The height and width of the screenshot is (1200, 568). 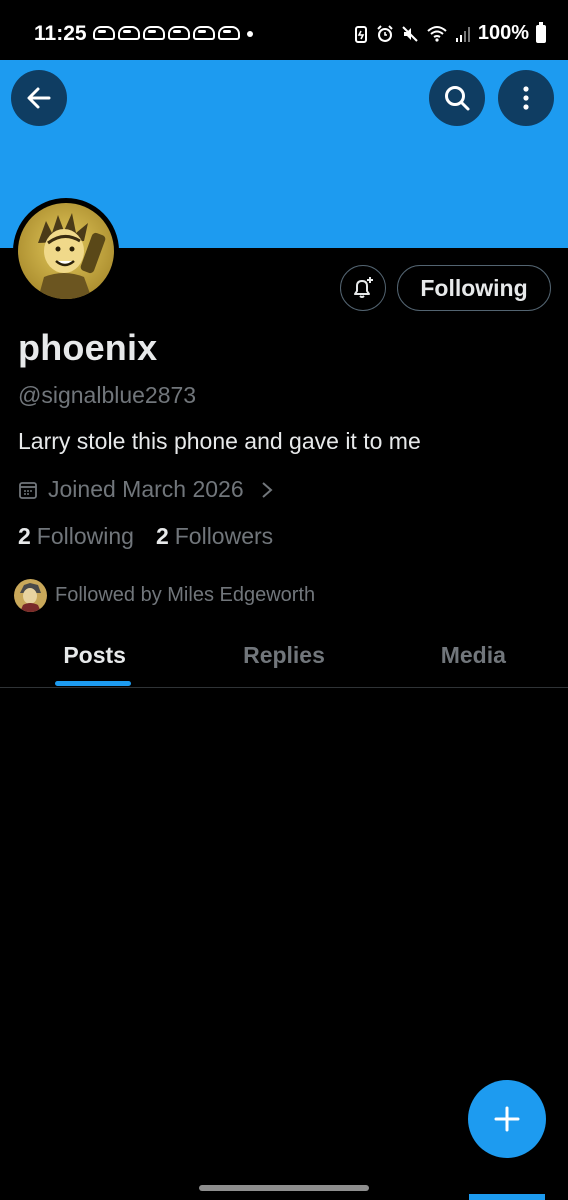 I want to click on follow-stats: 2 Following 2 Followers, so click(x=145, y=536).